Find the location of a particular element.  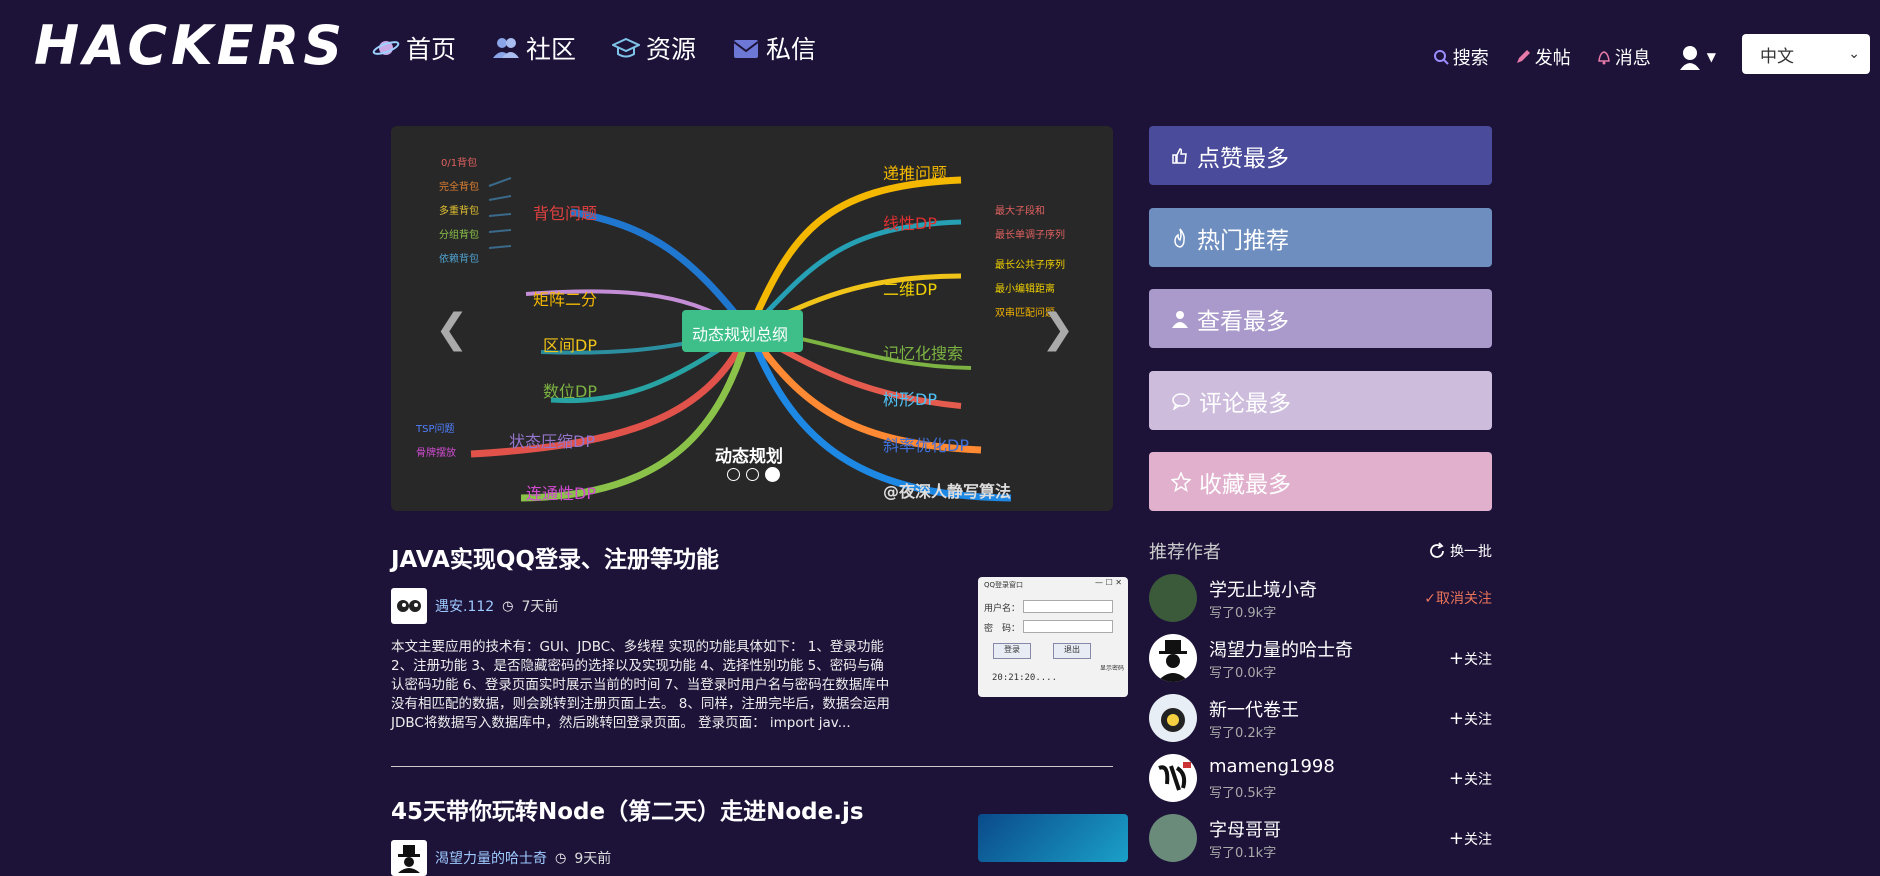

thumb-exit-btn: 退出 is located at coordinates (1072, 651).